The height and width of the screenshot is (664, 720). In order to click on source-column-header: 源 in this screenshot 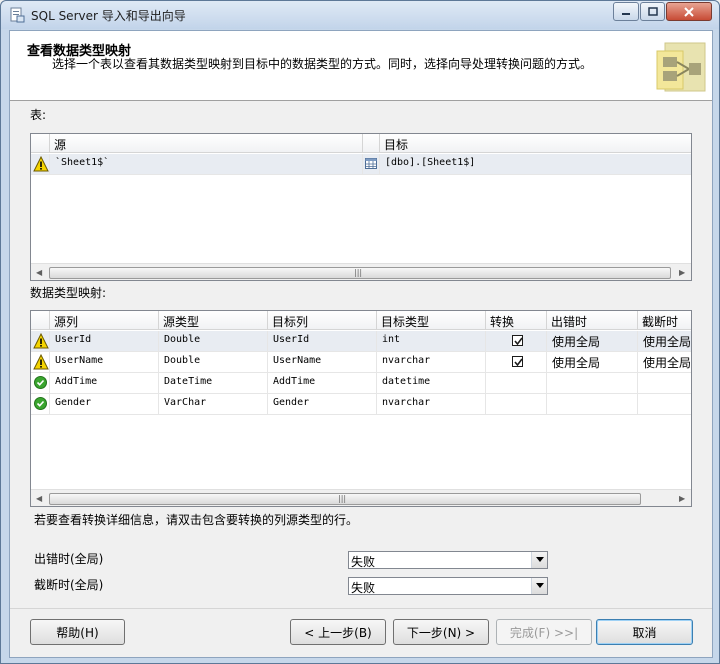, I will do `click(206, 143)`.